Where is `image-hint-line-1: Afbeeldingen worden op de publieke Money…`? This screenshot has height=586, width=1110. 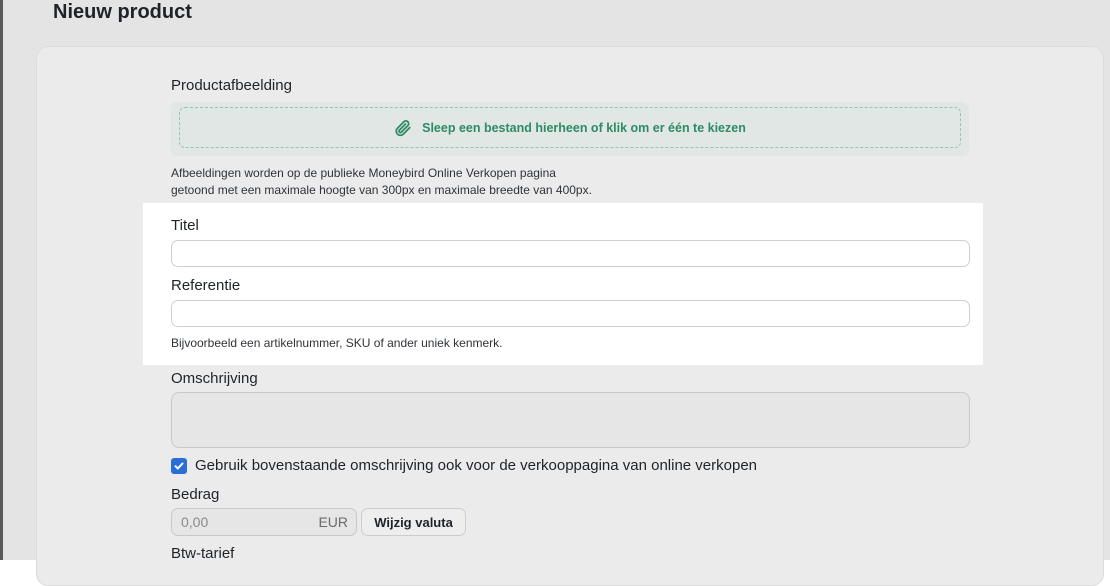
image-hint-line-1: Afbeeldingen worden op de publieke Money… is located at coordinates (363, 173).